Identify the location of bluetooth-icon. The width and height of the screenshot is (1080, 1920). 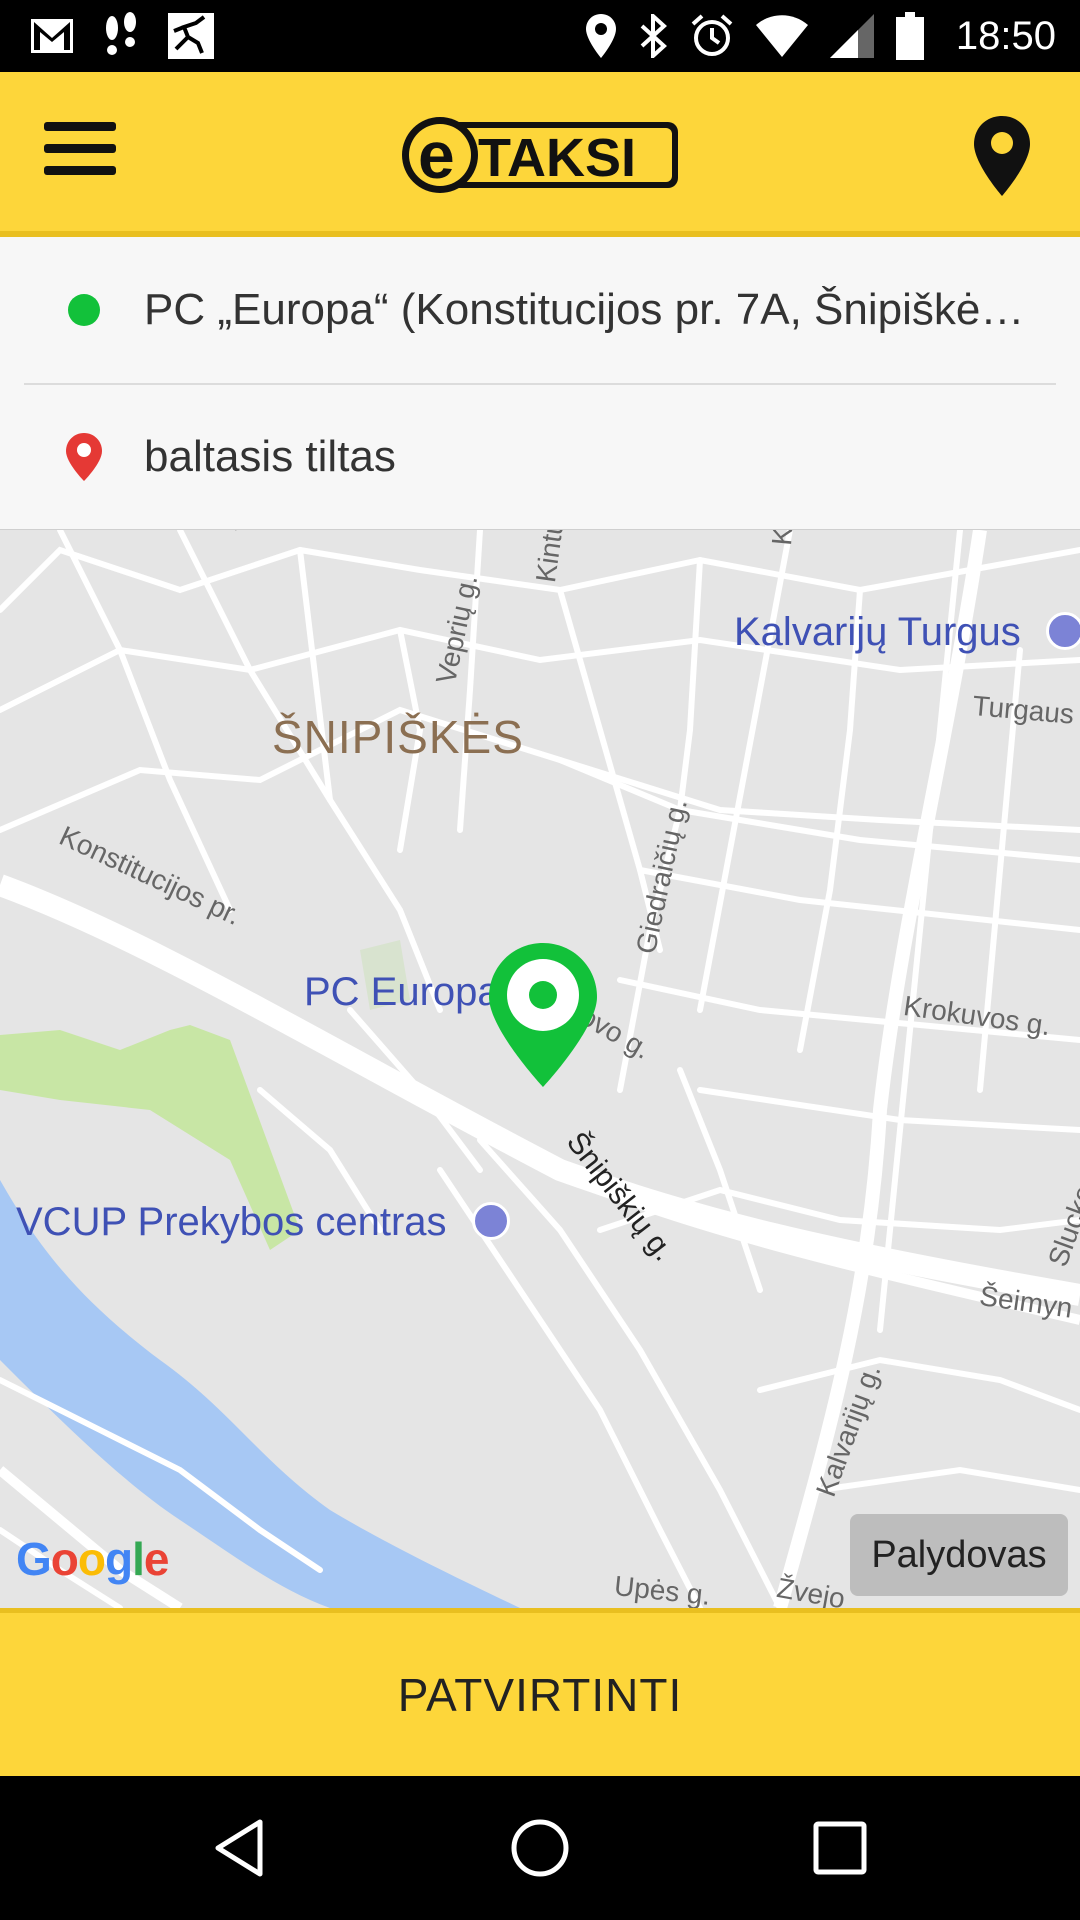
(653, 36).